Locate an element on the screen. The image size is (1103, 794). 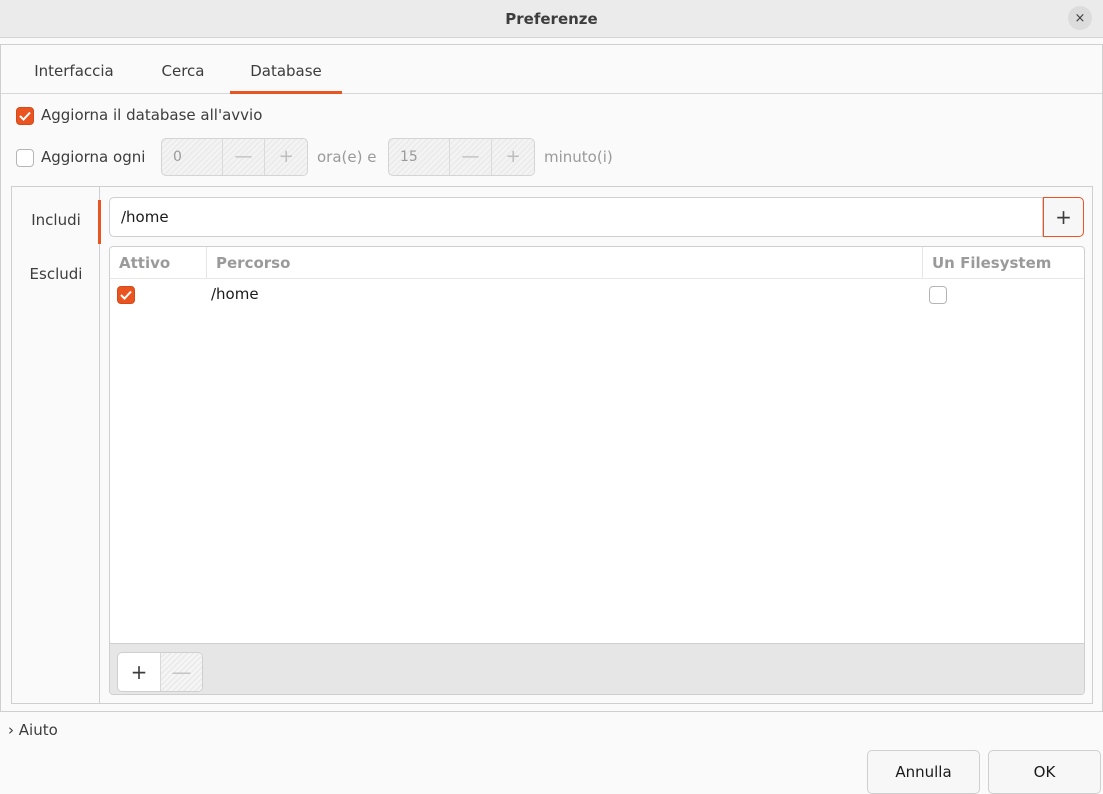
row-active-checkbox is located at coordinates (126, 295).